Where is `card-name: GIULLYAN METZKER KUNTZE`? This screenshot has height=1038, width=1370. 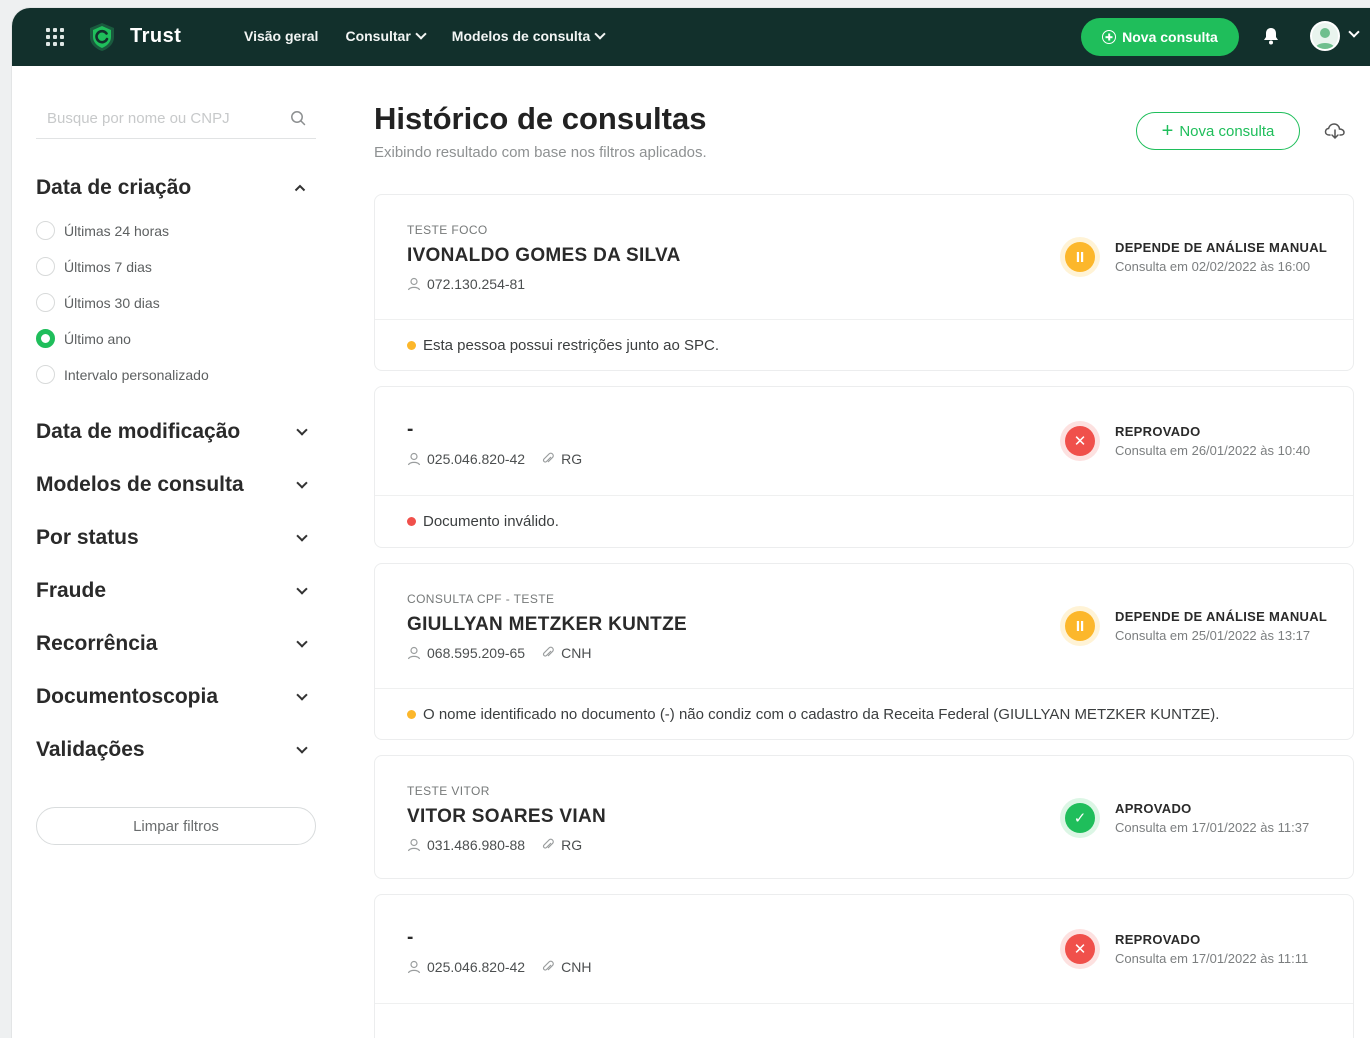
card-name: GIULLYAN METZKER KUNTZE is located at coordinates (547, 624).